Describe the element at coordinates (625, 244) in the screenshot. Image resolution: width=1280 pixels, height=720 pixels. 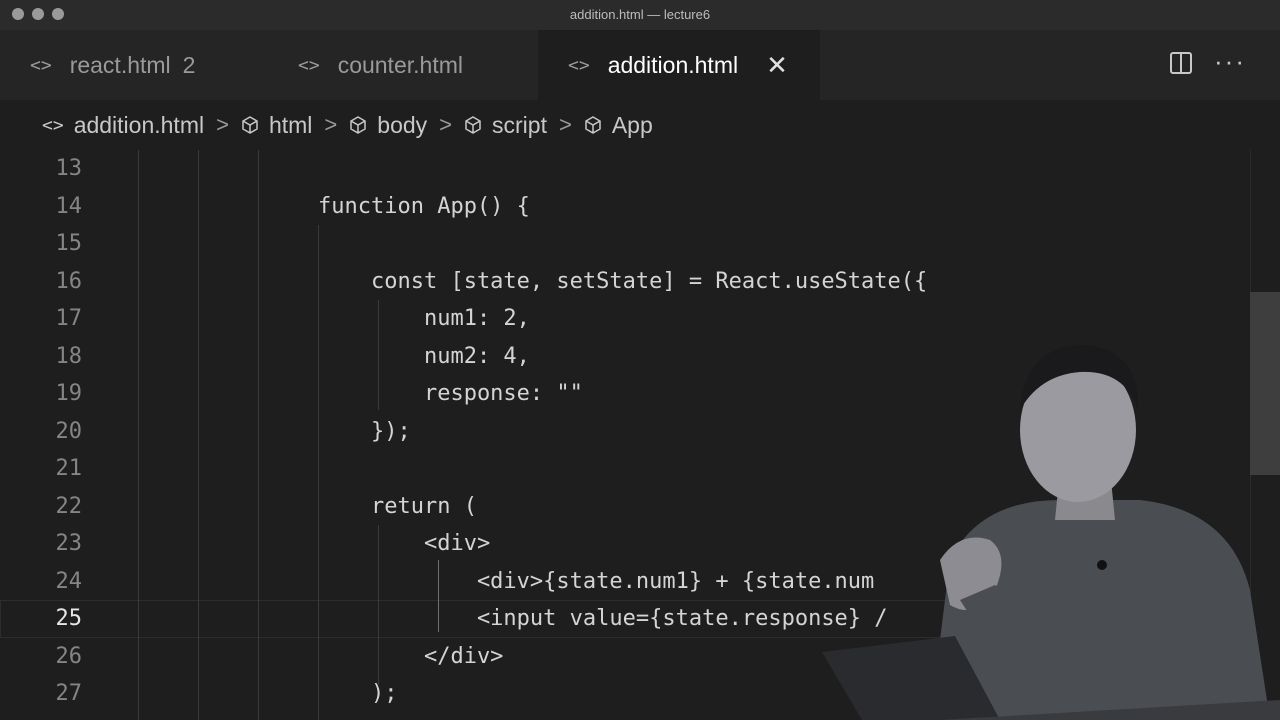
I see `code-line: 15` at that location.